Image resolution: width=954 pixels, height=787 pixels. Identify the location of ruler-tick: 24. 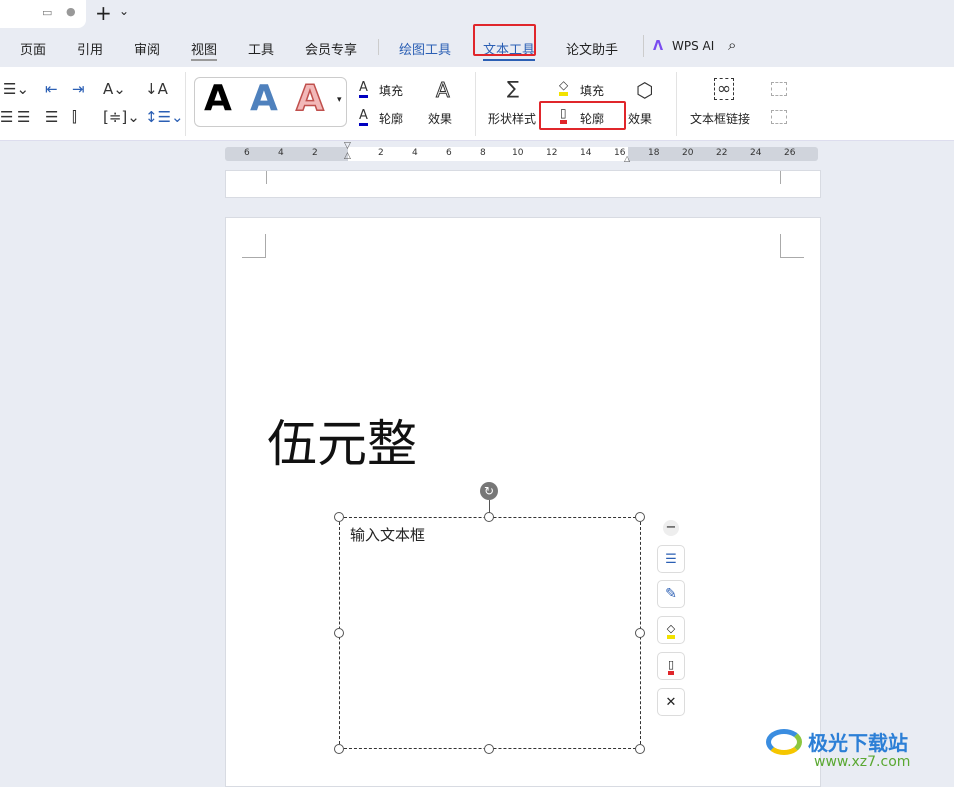
(756, 153).